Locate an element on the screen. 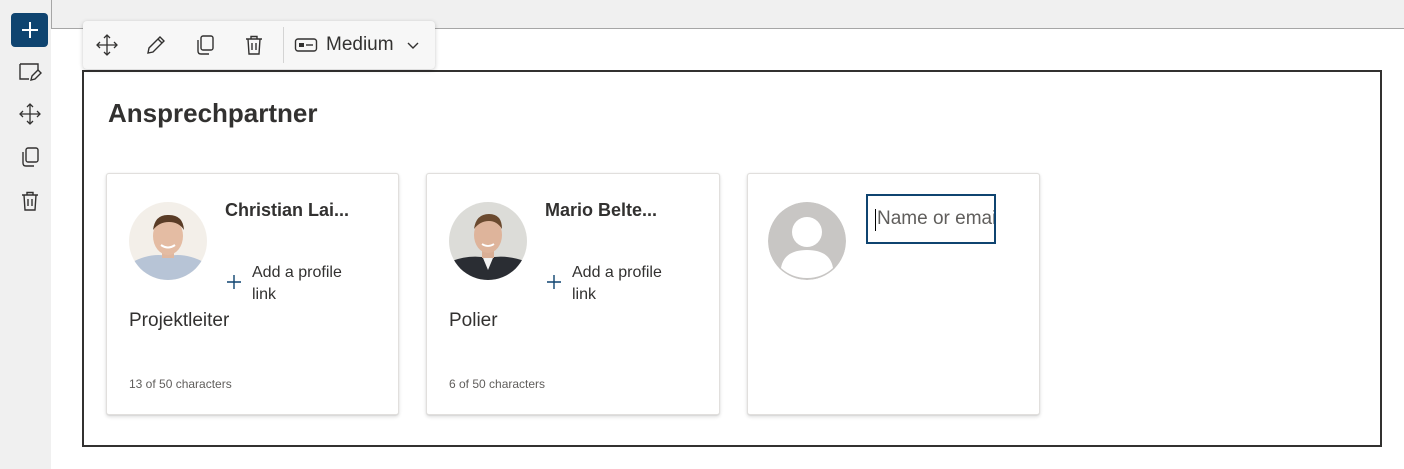 This screenshot has height=469, width=1404. add-section-button is located at coordinates (29, 30).